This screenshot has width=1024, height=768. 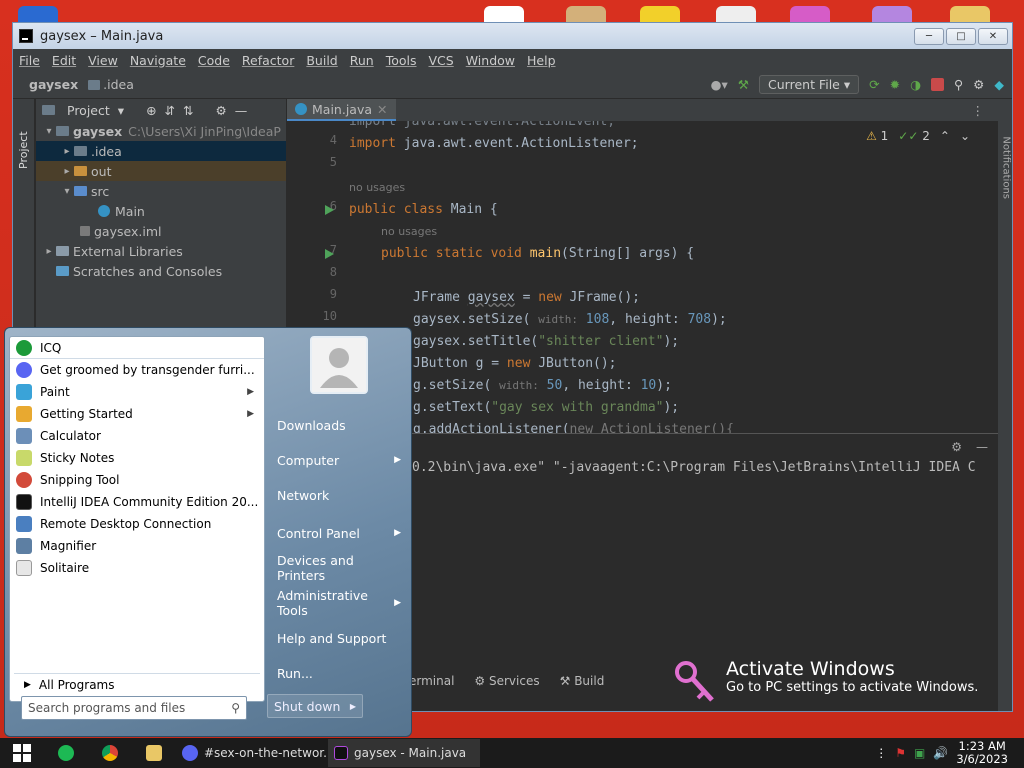 I want to click on place-downloads: Downloads, so click(x=339, y=425).